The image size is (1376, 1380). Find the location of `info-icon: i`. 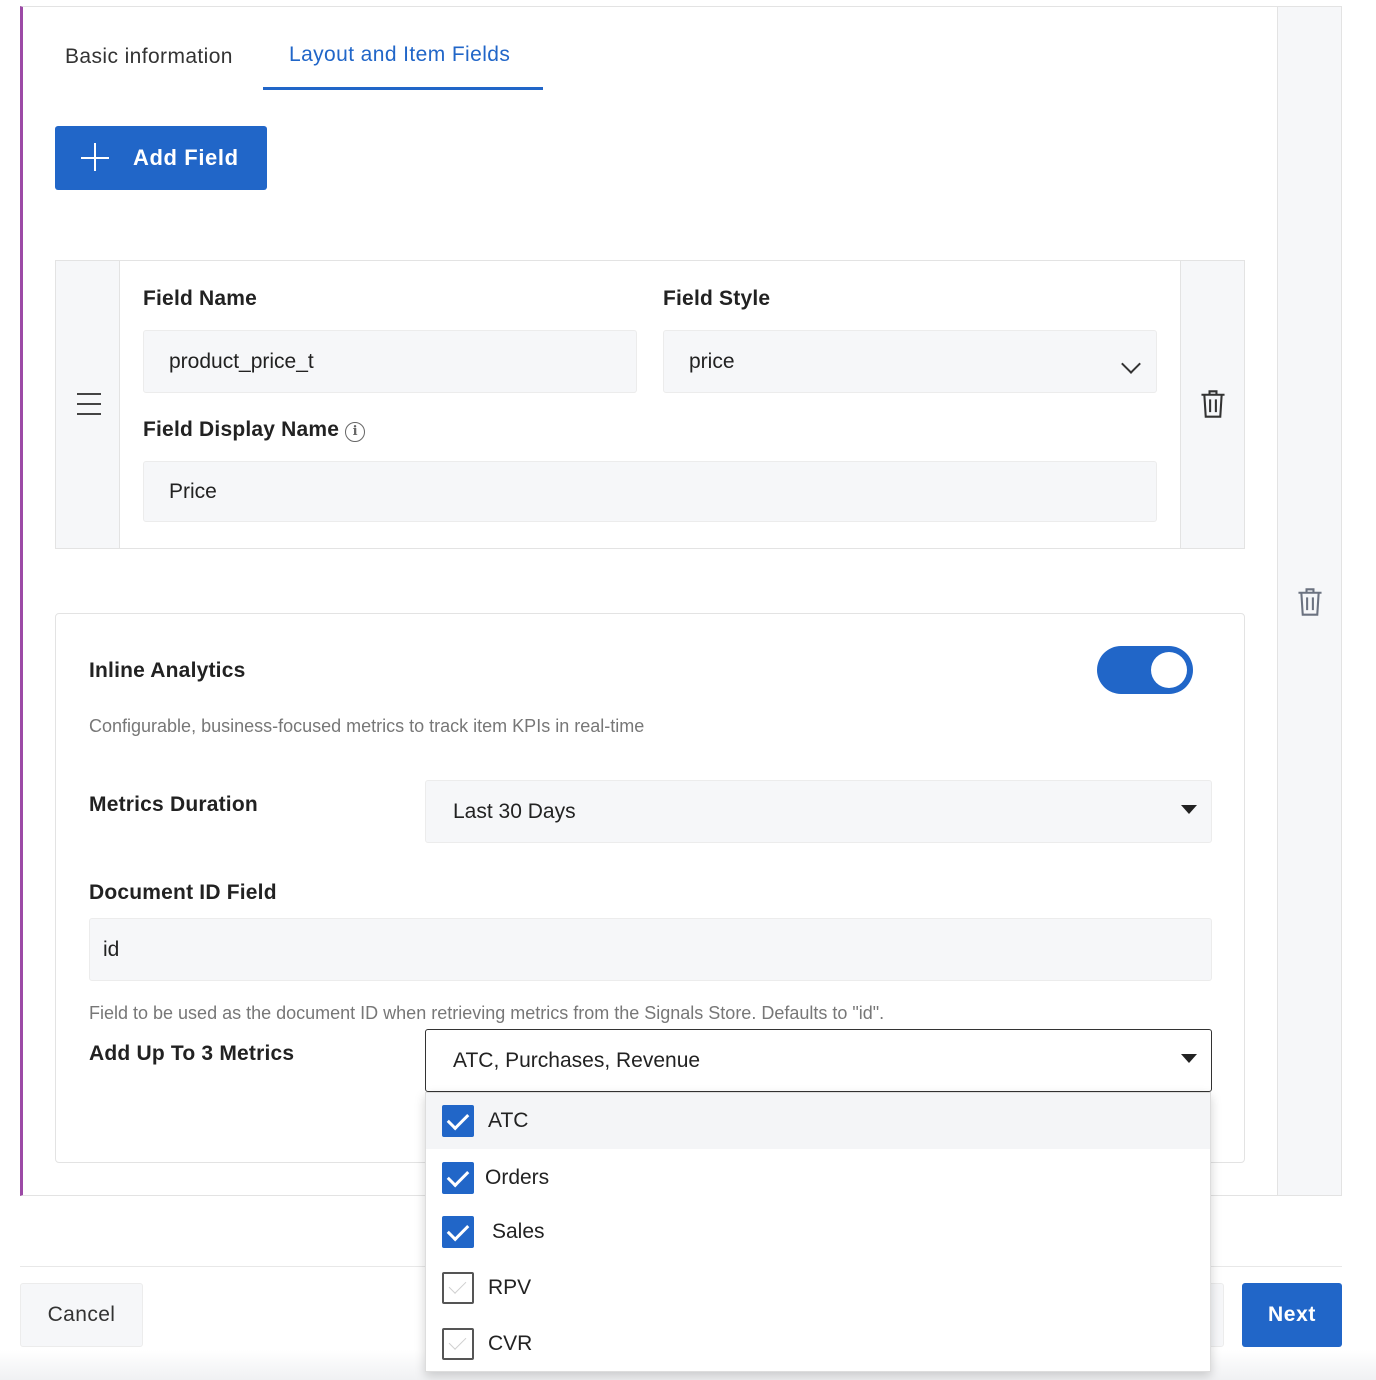

info-icon: i is located at coordinates (355, 432).